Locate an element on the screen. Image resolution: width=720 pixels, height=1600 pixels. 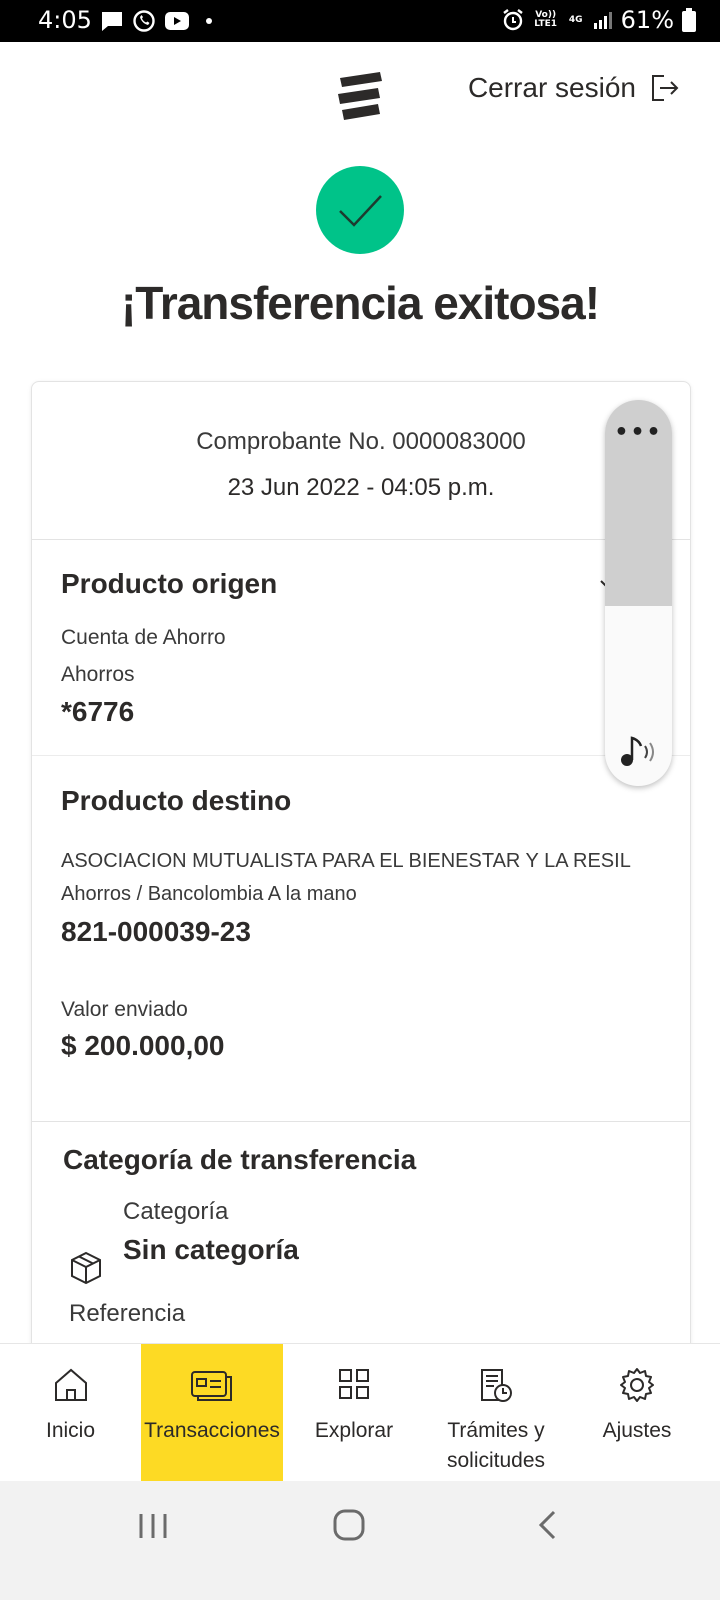
system-navigation-bar is located at coordinates (360, 1540).